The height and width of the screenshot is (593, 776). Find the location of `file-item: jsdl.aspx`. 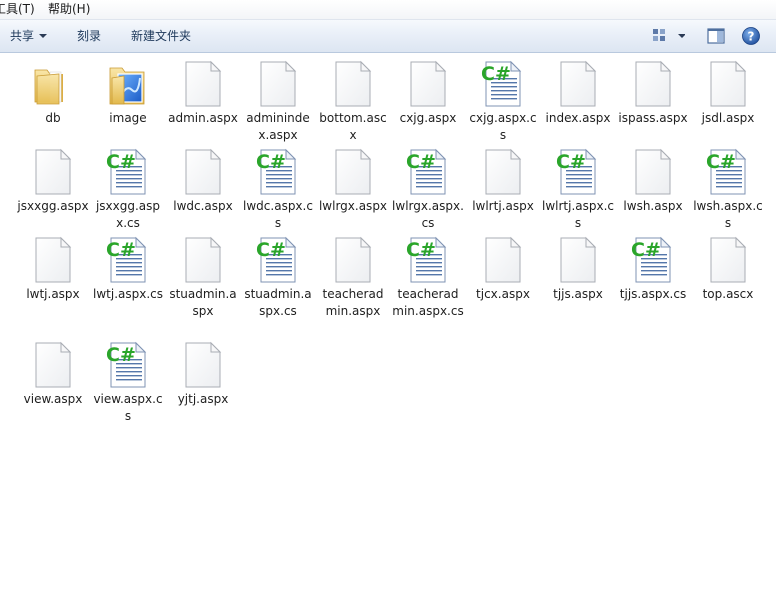

file-item: jsdl.aspx is located at coordinates (728, 93).